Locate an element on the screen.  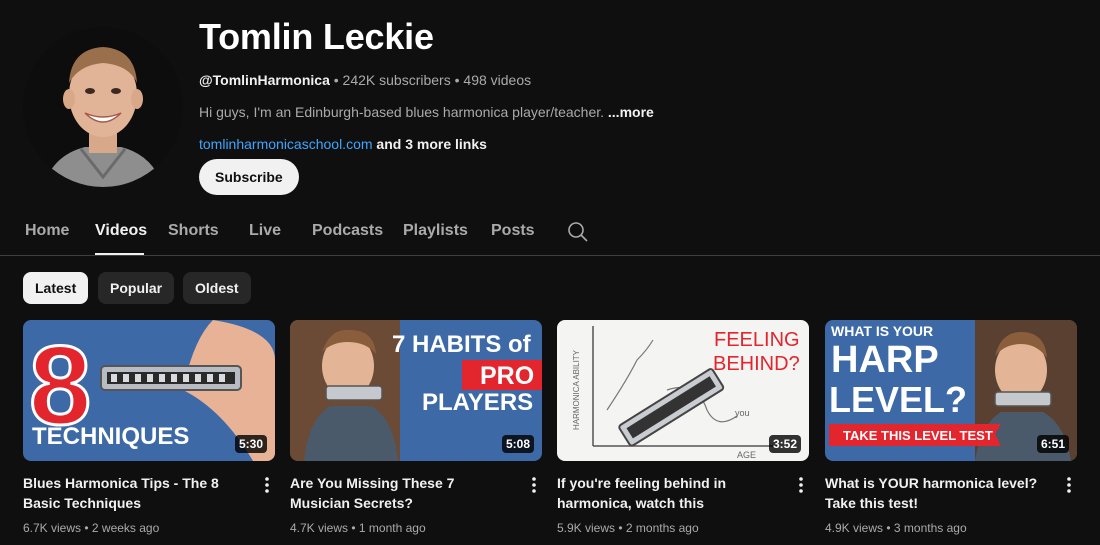
tab-live: Live is located at coordinates (265, 231).